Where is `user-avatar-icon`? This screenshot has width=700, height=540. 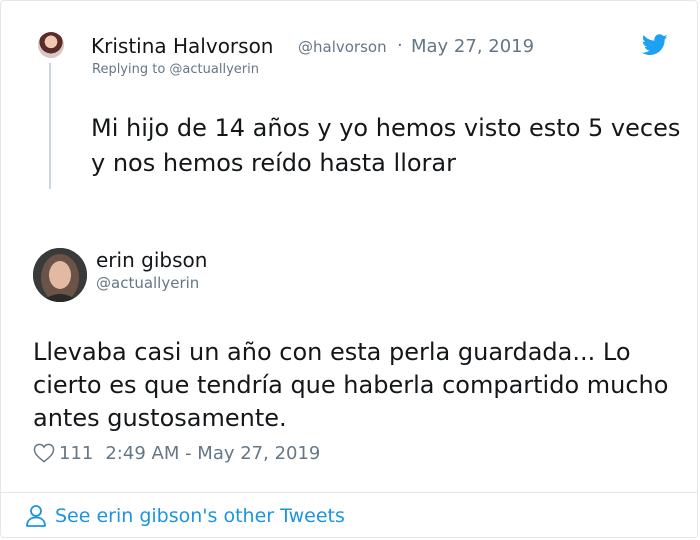 user-avatar-icon is located at coordinates (60, 275).